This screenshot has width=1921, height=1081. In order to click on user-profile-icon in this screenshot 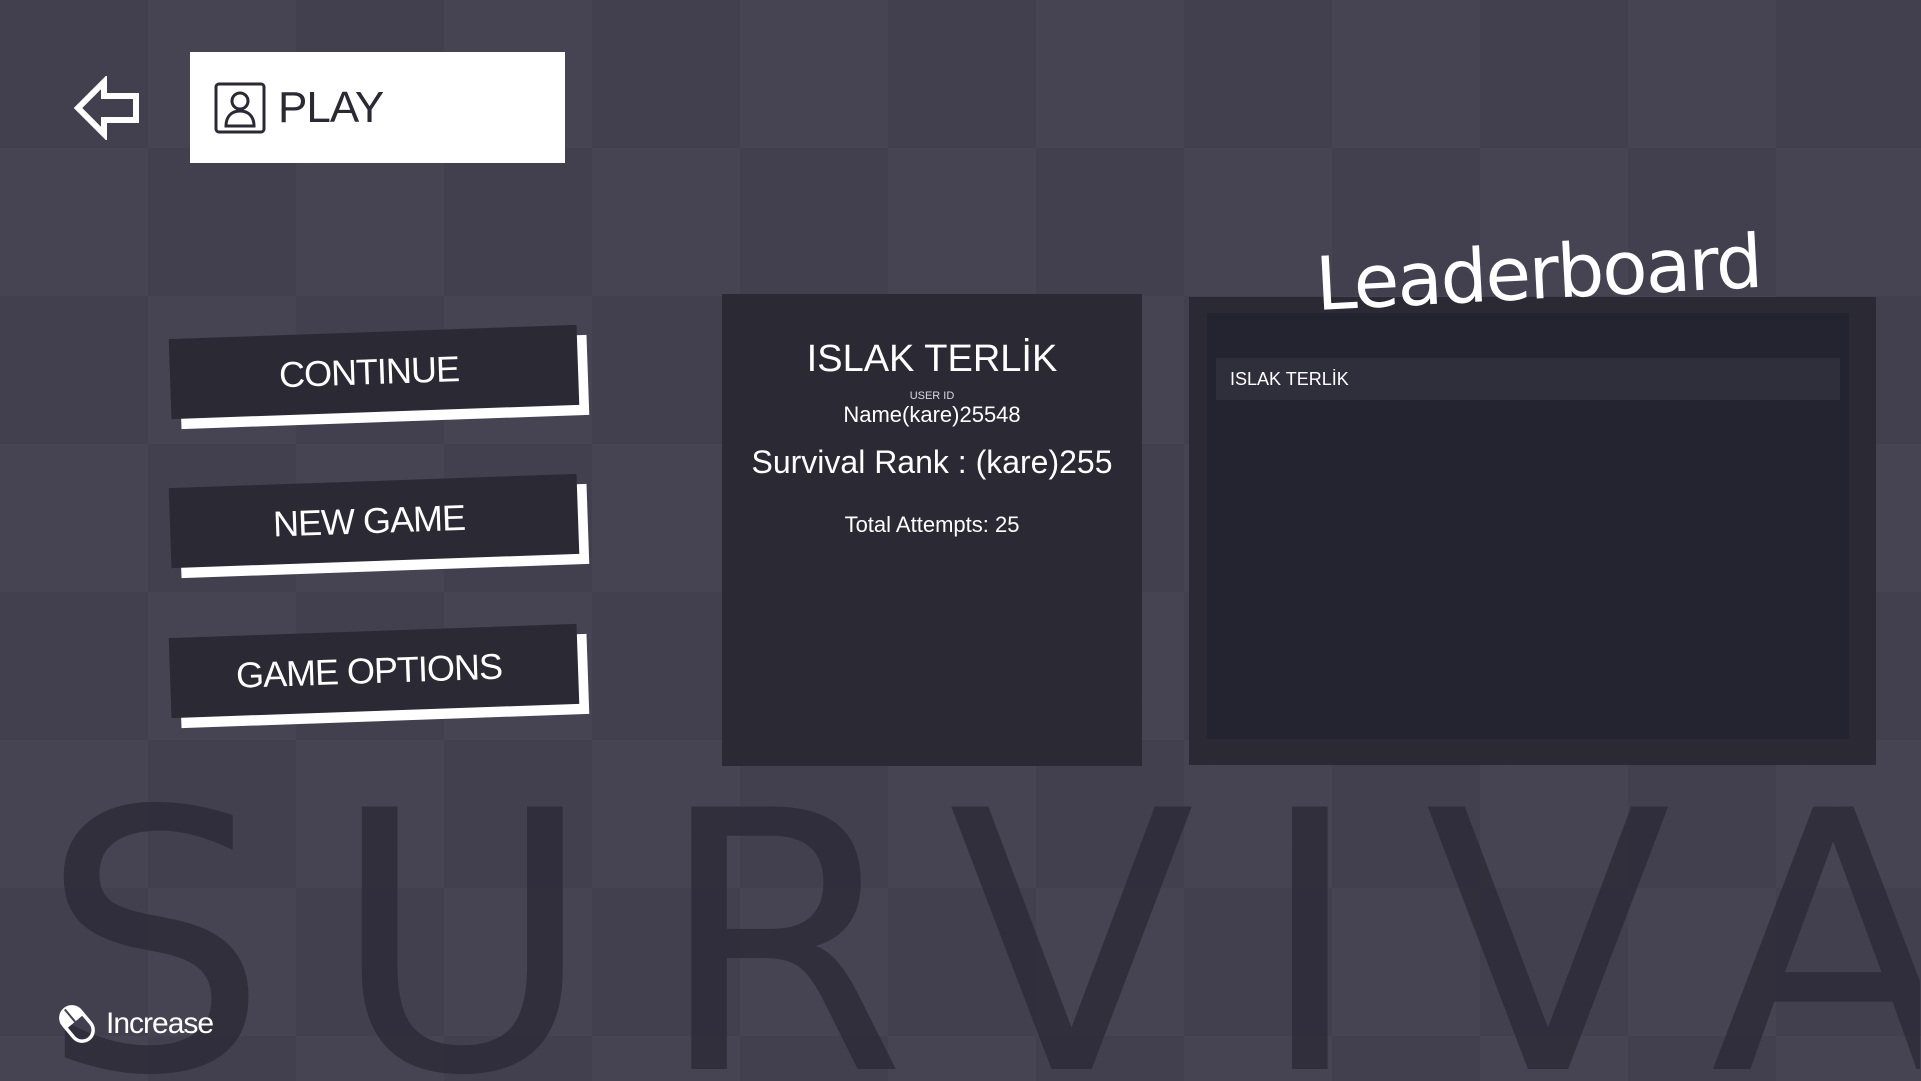, I will do `click(240, 108)`.